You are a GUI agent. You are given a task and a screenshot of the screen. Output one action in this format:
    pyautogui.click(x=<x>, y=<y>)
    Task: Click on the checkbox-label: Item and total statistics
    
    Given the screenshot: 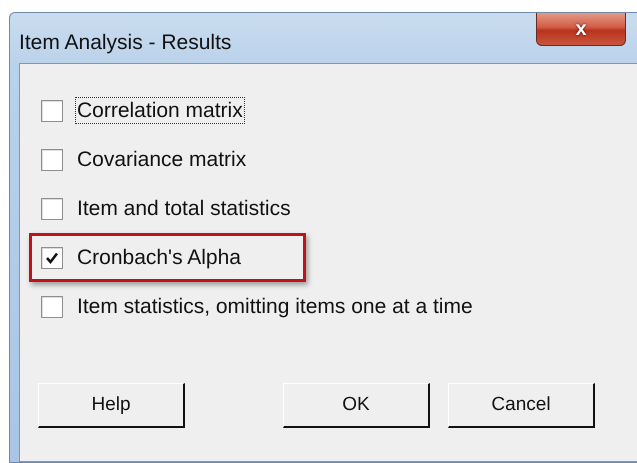 What is the action you would take?
    pyautogui.click(x=184, y=208)
    